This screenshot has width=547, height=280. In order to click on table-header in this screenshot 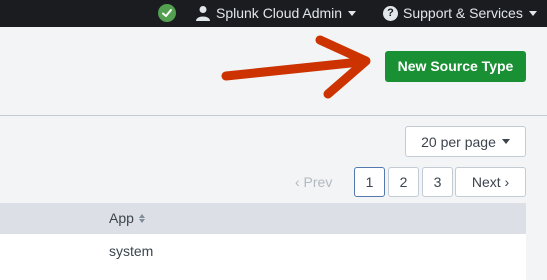, I will do `click(263, 218)`.